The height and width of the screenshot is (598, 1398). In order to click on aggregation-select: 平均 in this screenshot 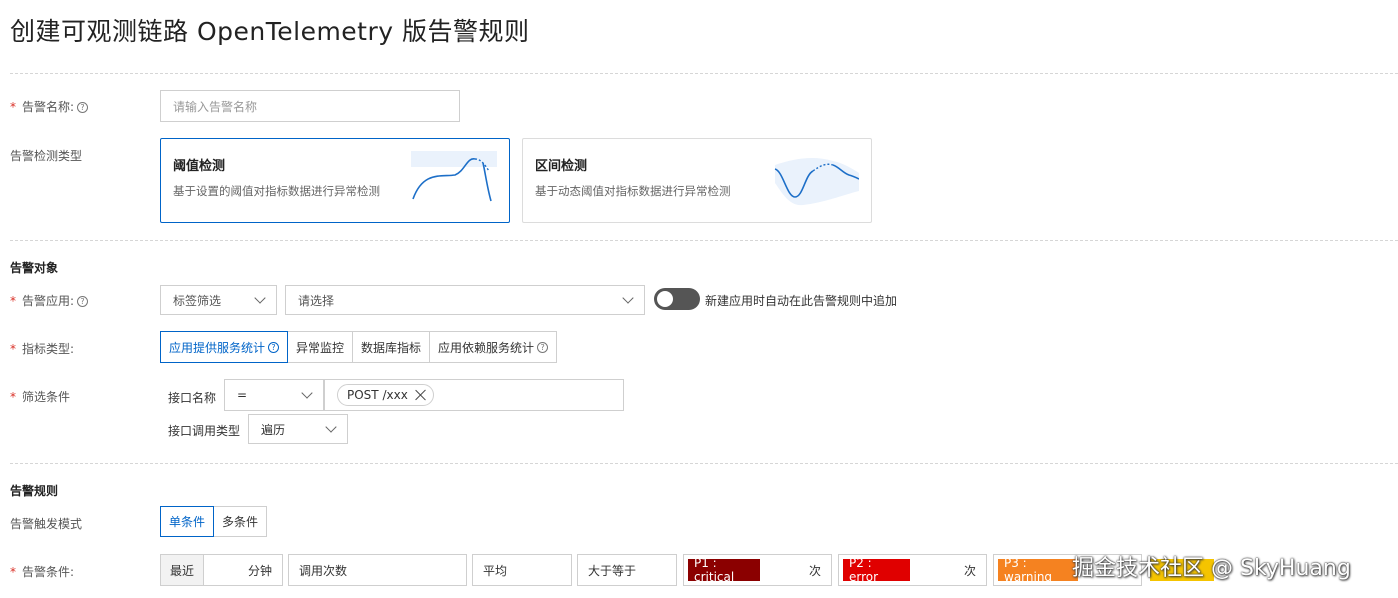, I will do `click(522, 570)`.